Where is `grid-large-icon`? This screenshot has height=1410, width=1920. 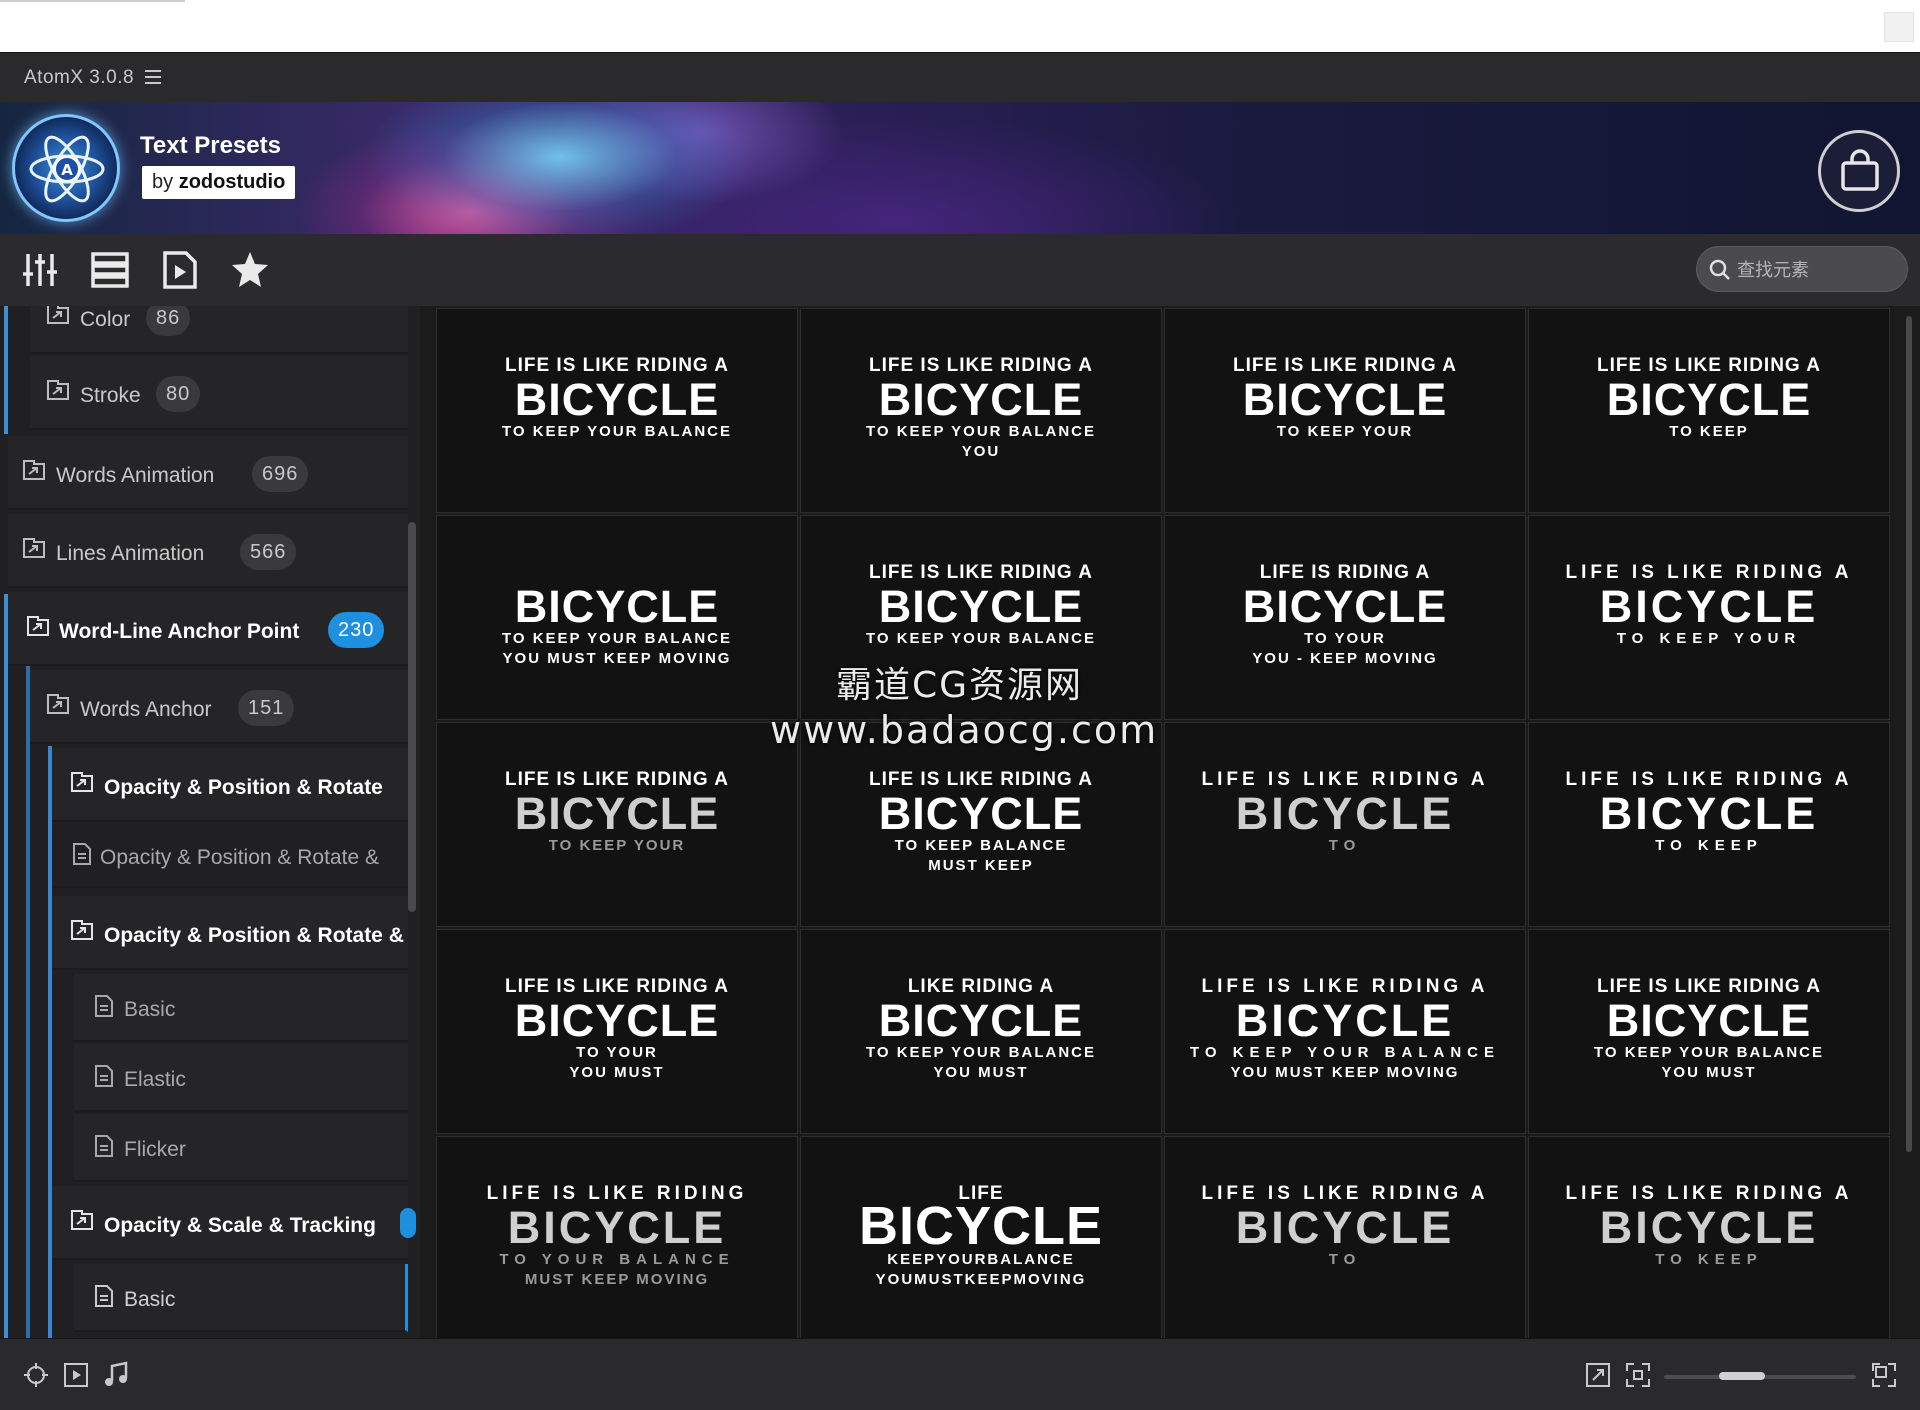
grid-large-icon is located at coordinates (1884, 1375).